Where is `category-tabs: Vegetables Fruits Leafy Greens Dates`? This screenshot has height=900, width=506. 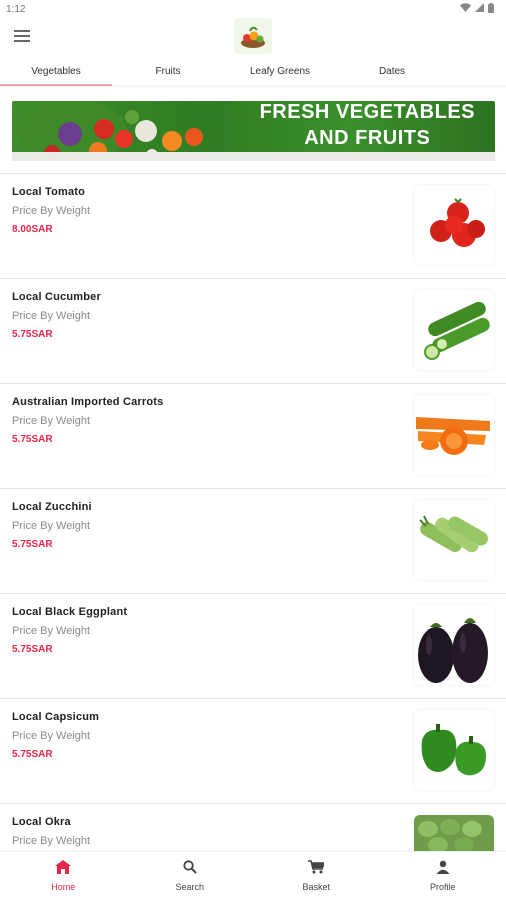 category-tabs: Vegetables Fruits Leafy Greens Dates is located at coordinates (253, 71).